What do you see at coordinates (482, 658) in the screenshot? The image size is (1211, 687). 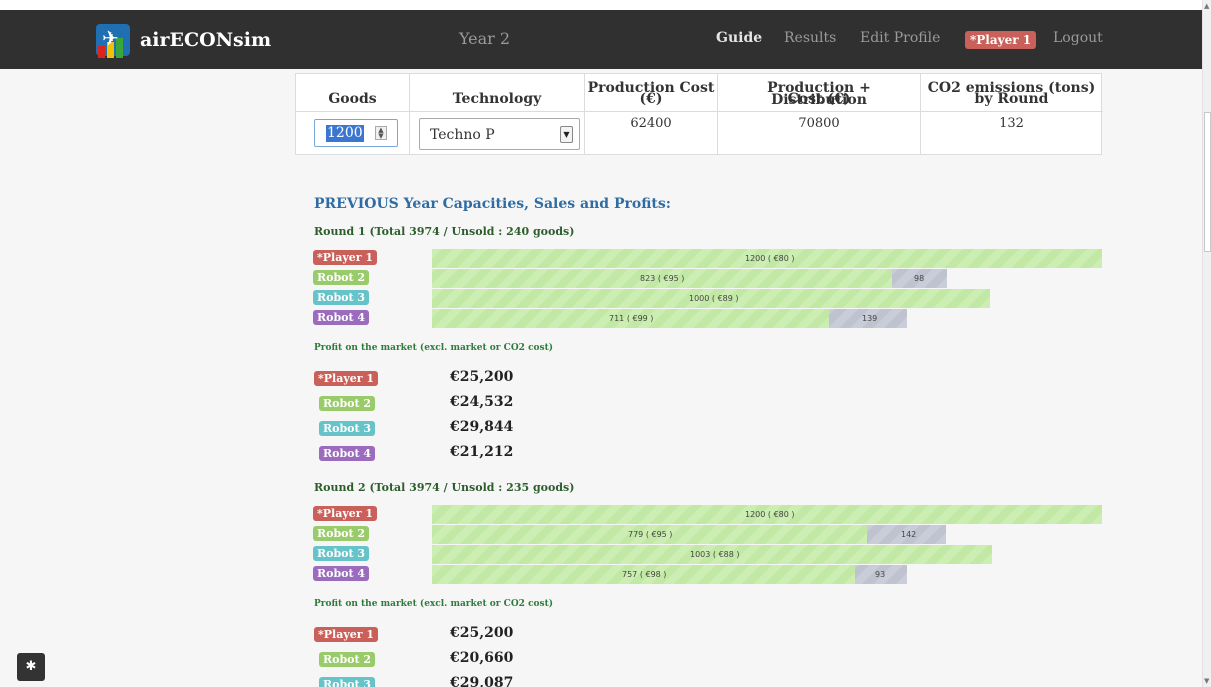 I see `profit-value: €20,660` at bounding box center [482, 658].